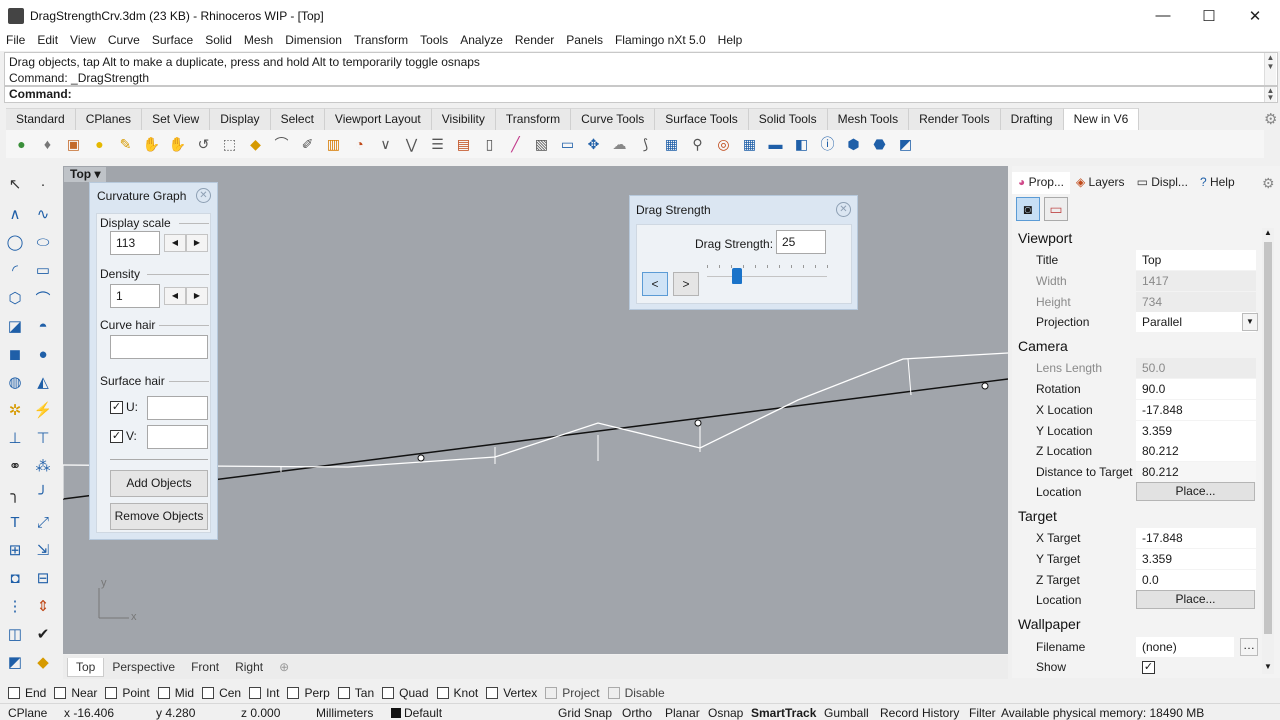 The height and width of the screenshot is (720, 1280). Describe the element at coordinates (43, 326) in the screenshot. I see `revolve-icon: ◓` at that location.